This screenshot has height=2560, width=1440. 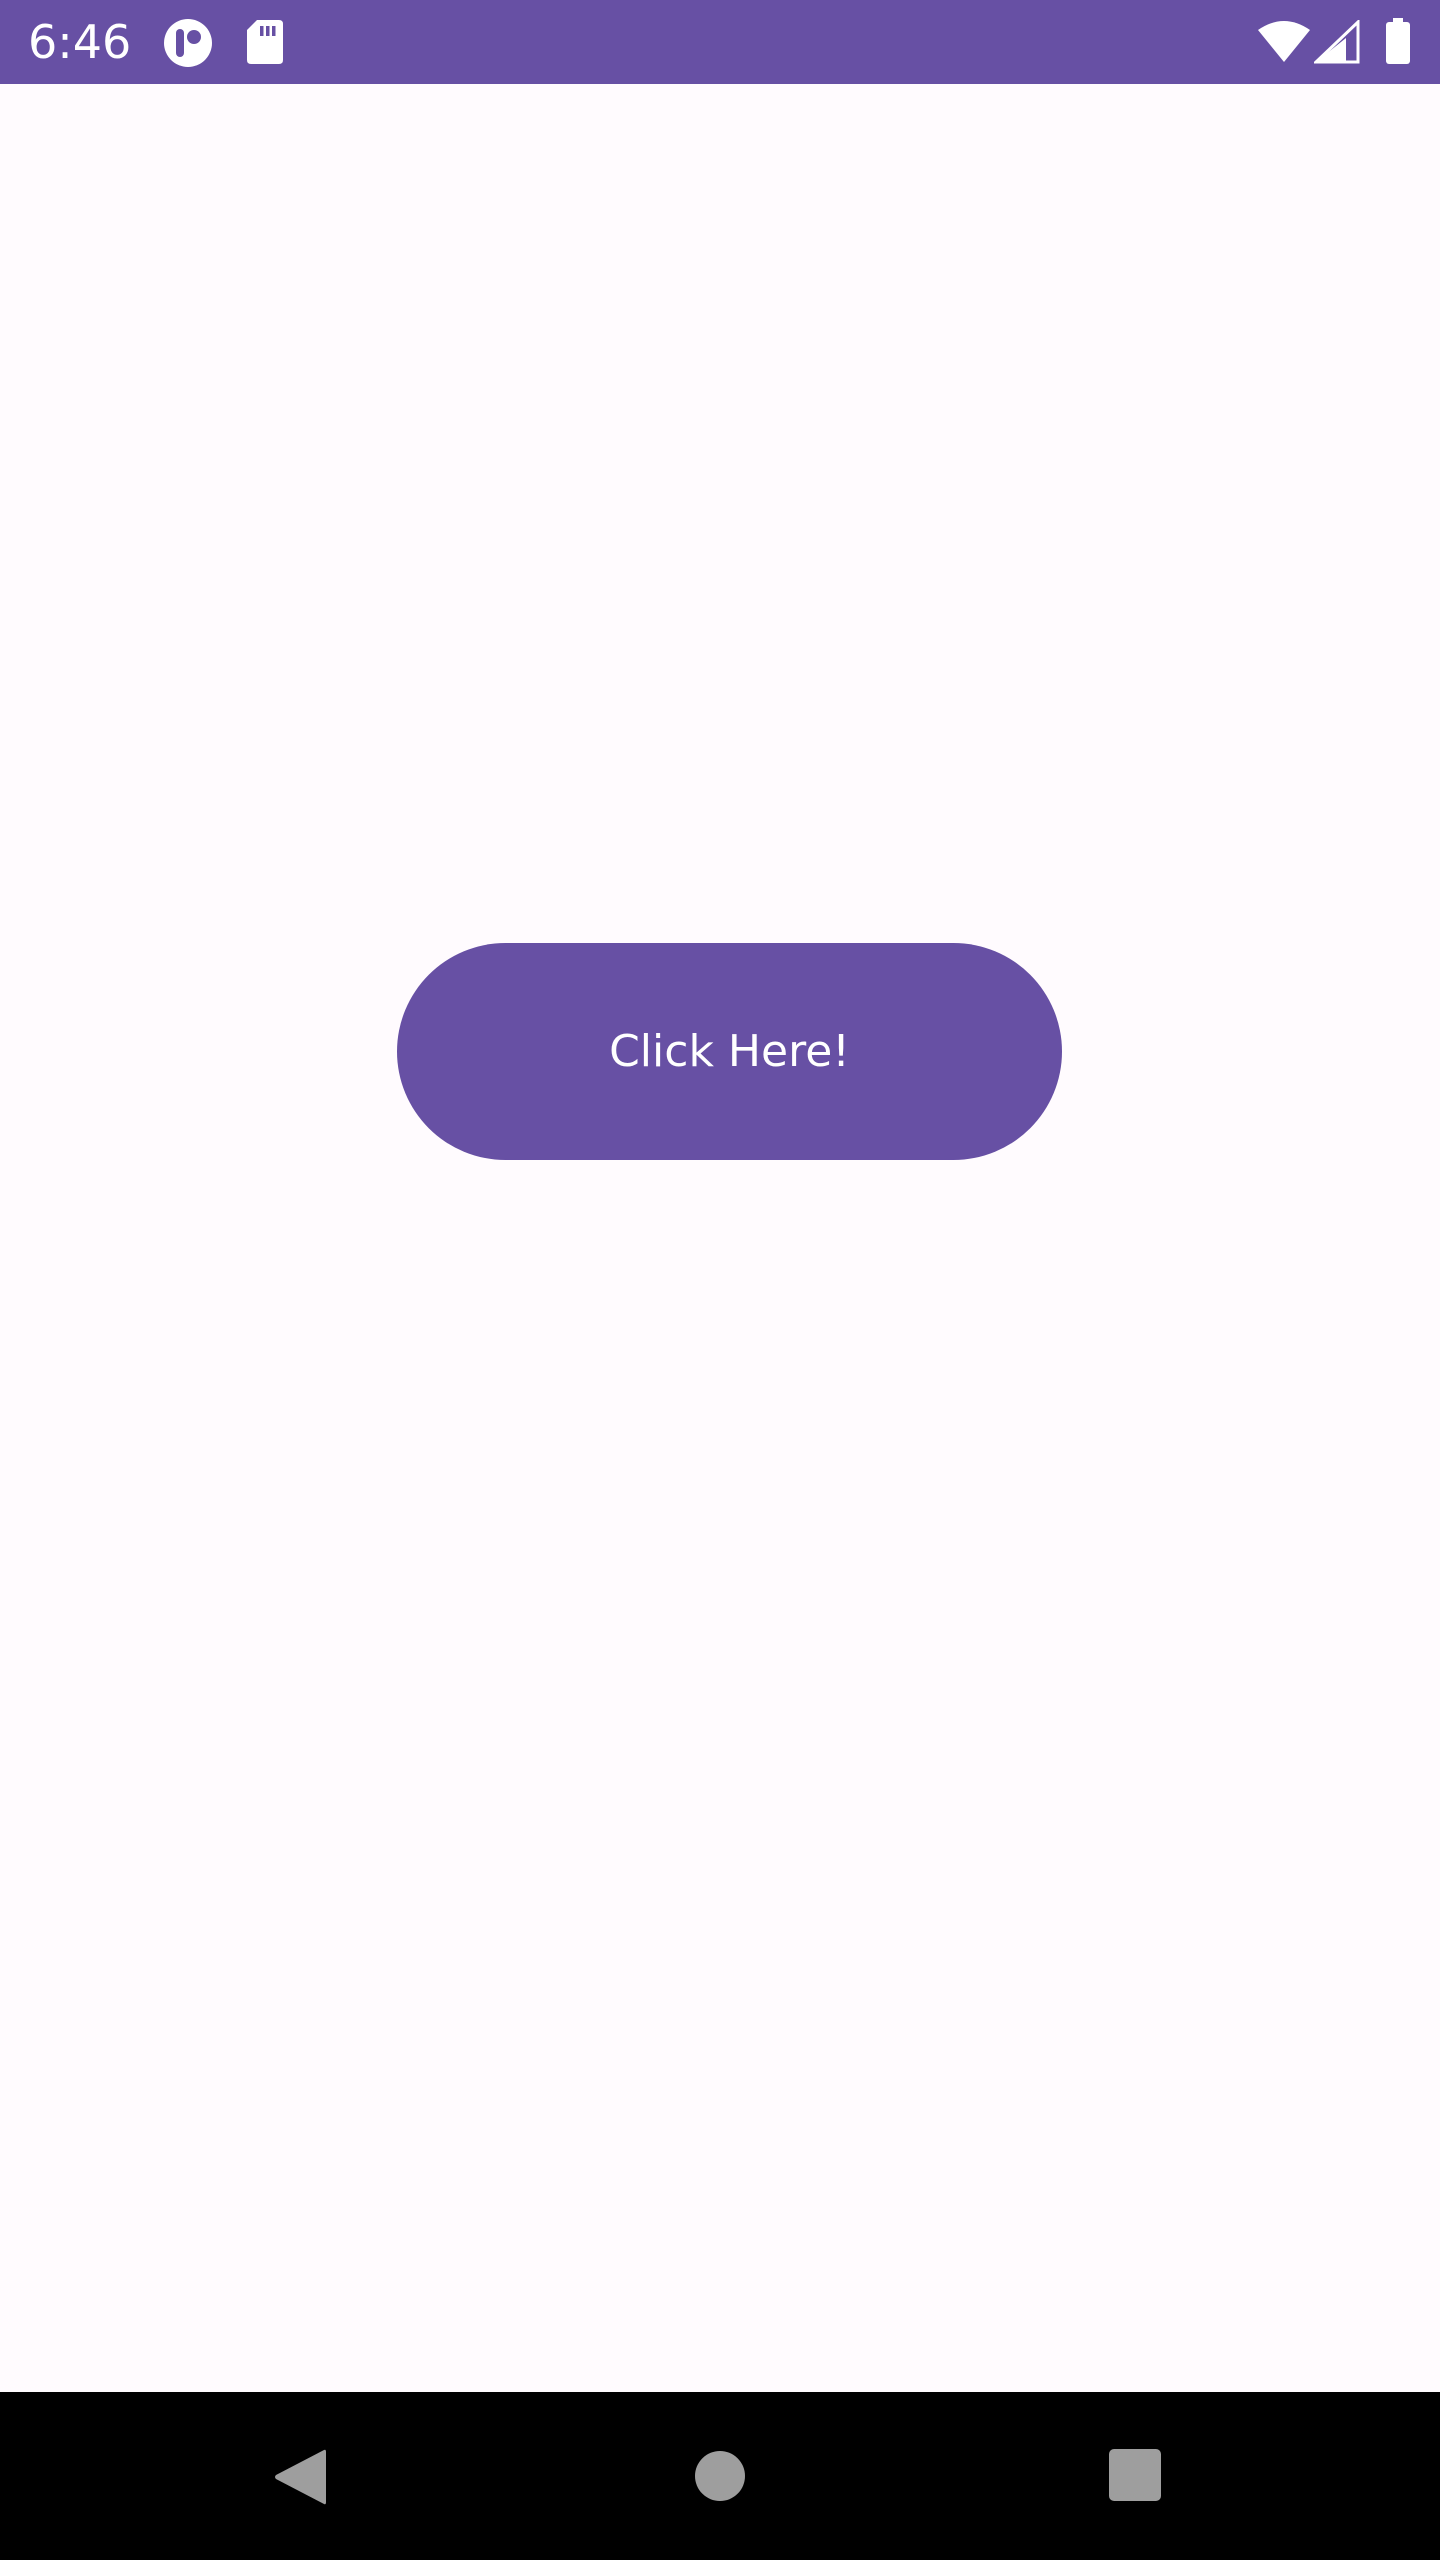 What do you see at coordinates (300, 2477) in the screenshot?
I see `back-icon` at bounding box center [300, 2477].